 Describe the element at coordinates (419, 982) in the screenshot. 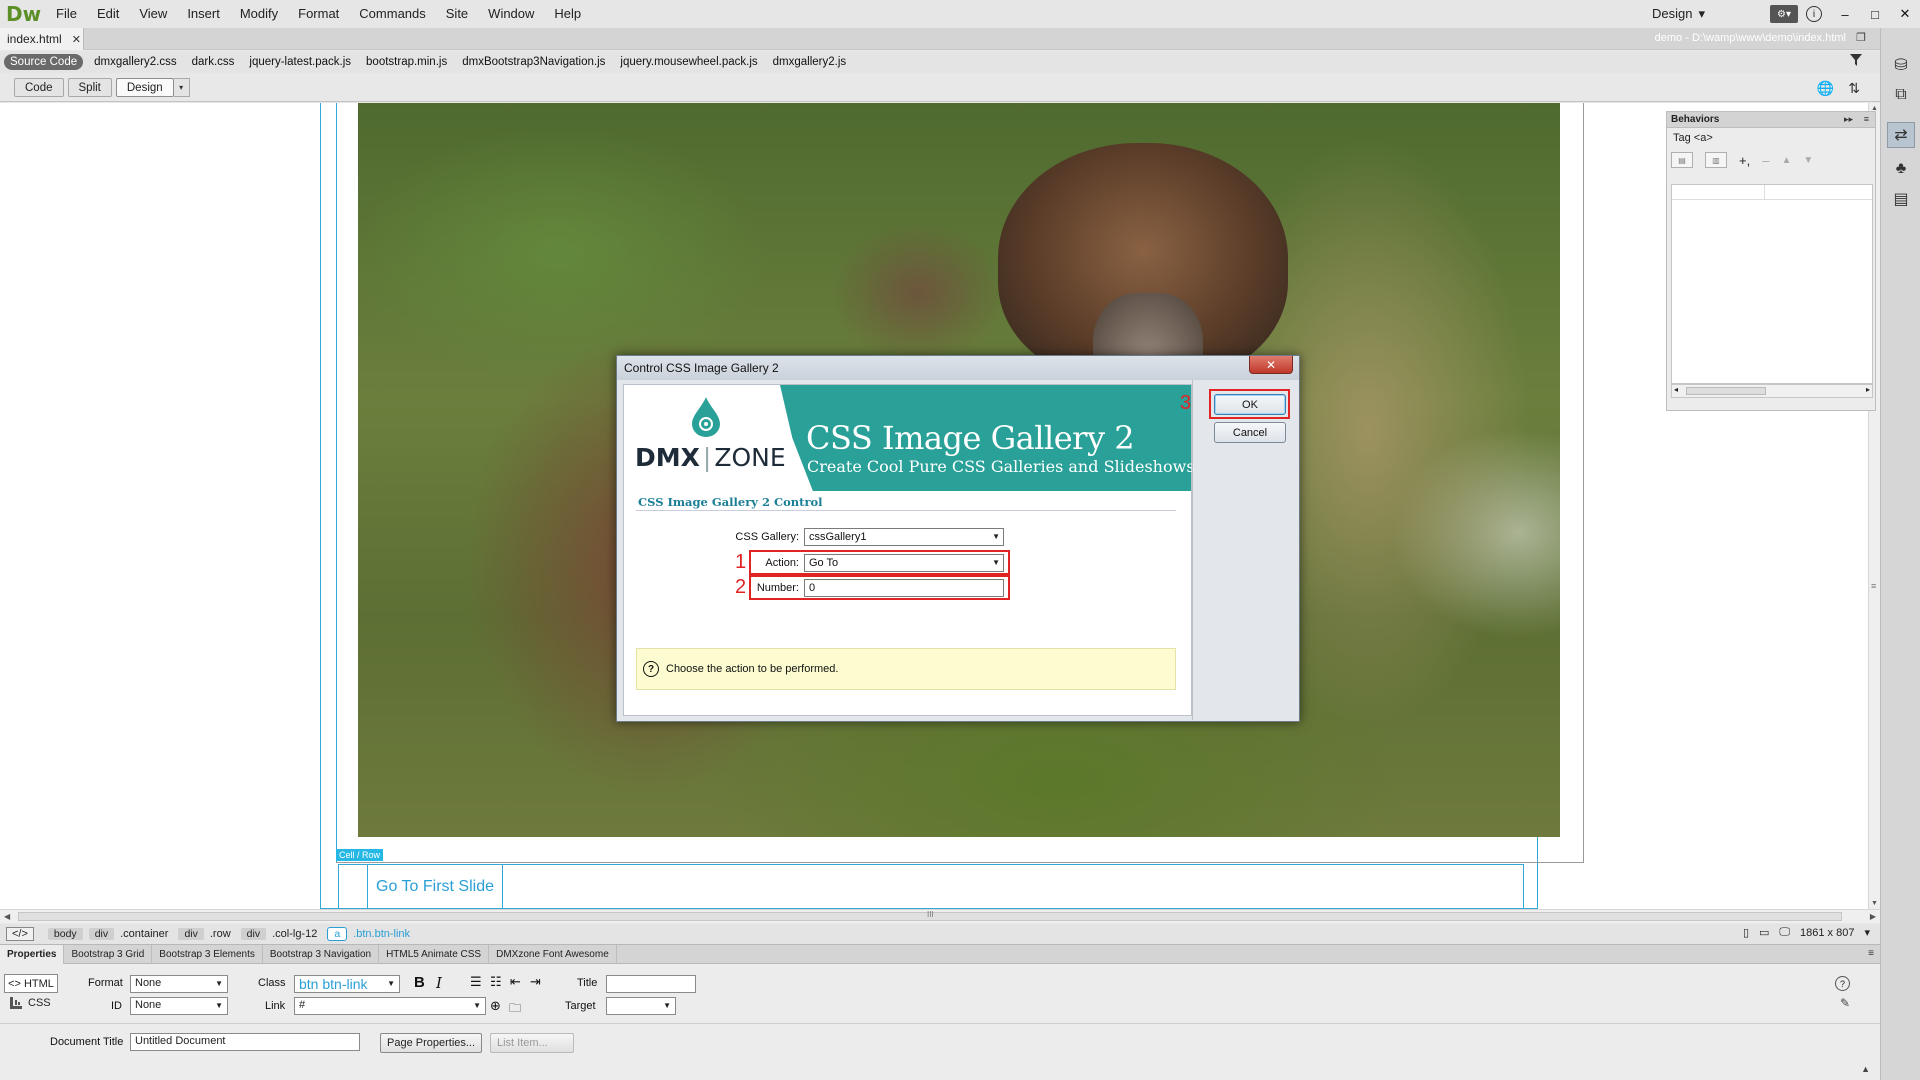

I see `bold-button: B` at that location.